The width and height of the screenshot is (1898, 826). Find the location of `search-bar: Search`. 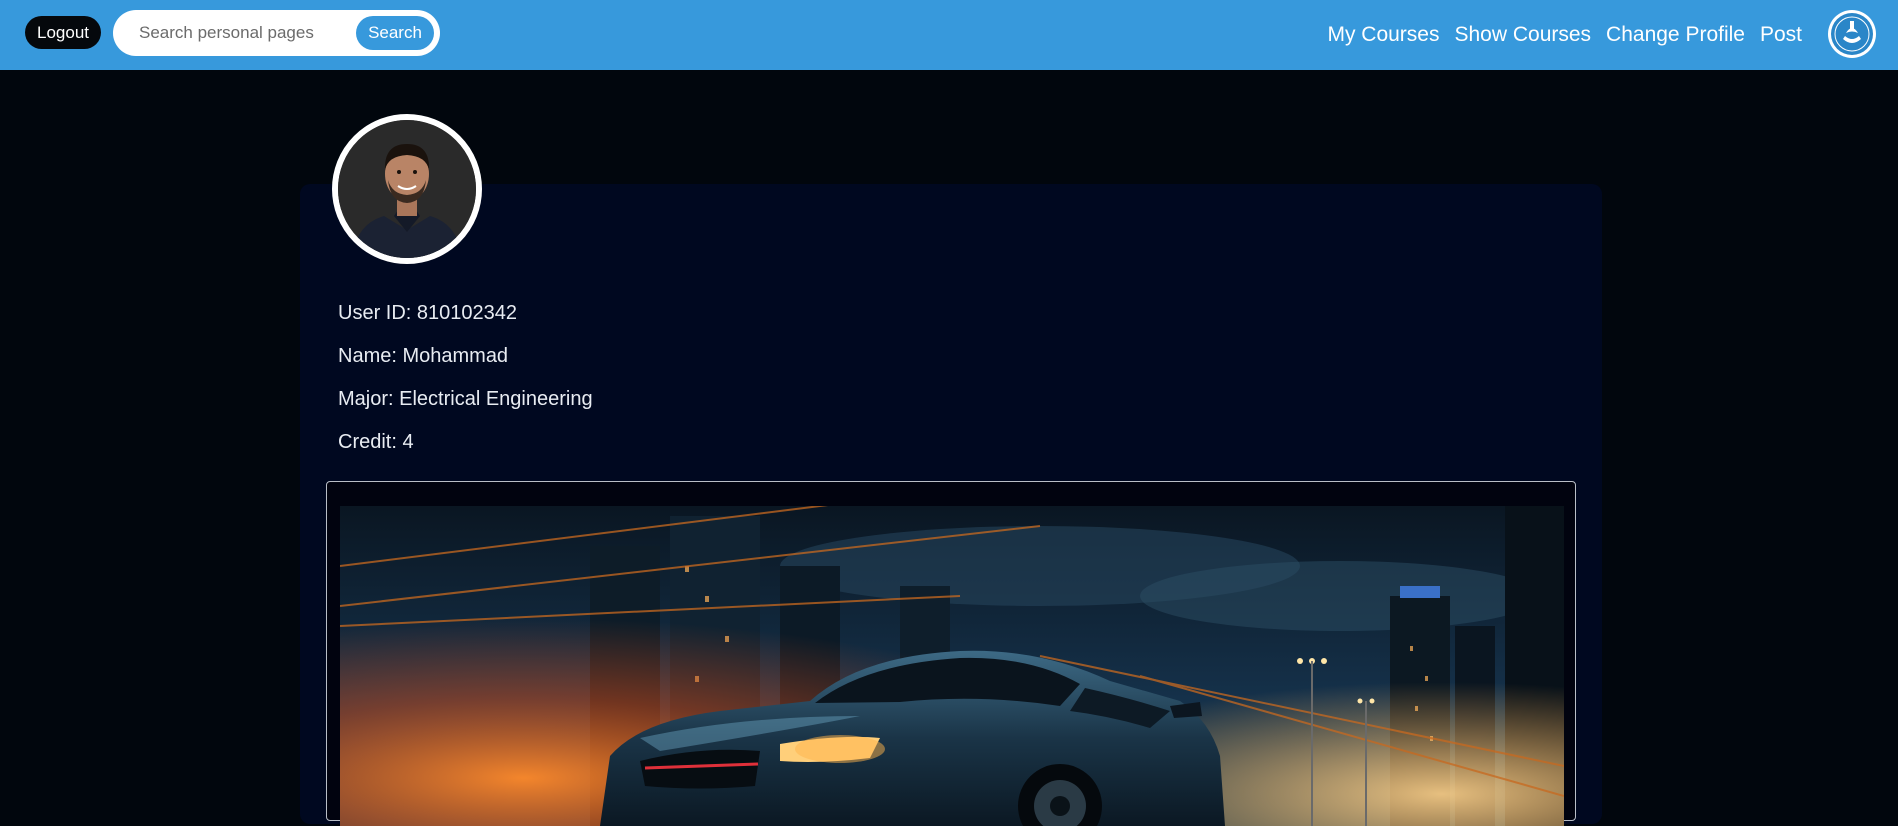

search-bar: Search is located at coordinates (276, 33).